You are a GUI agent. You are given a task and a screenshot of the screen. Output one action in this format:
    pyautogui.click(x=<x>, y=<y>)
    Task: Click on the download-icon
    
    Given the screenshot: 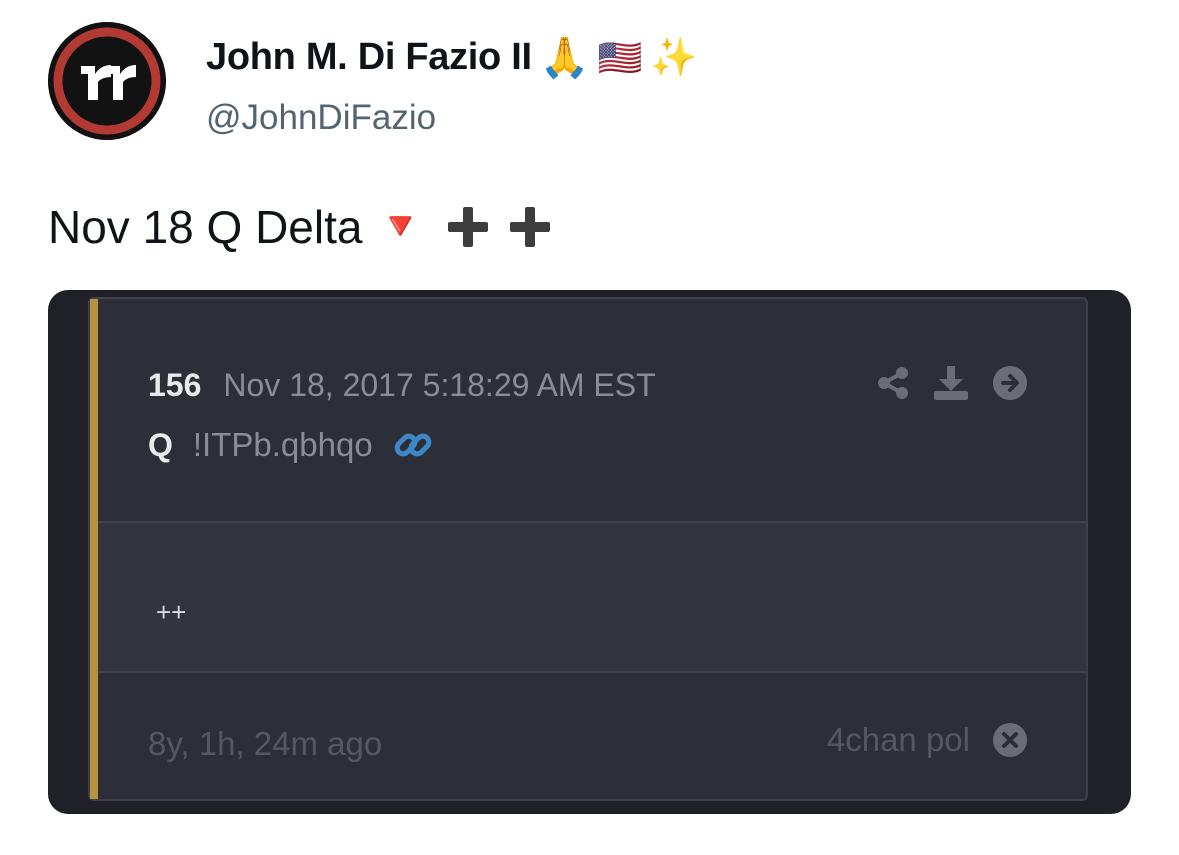 What is the action you would take?
    pyautogui.click(x=951, y=383)
    